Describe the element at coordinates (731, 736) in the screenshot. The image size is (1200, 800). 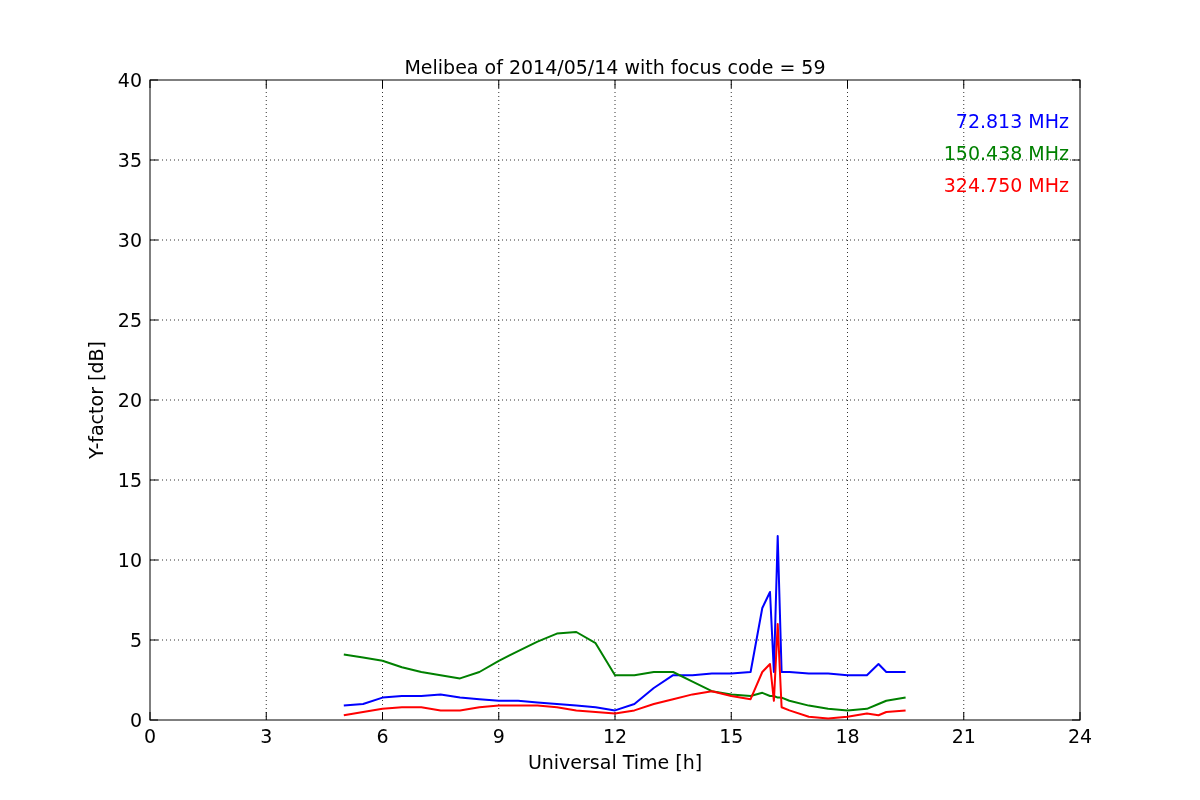
I see `x-tick-label: 15` at that location.